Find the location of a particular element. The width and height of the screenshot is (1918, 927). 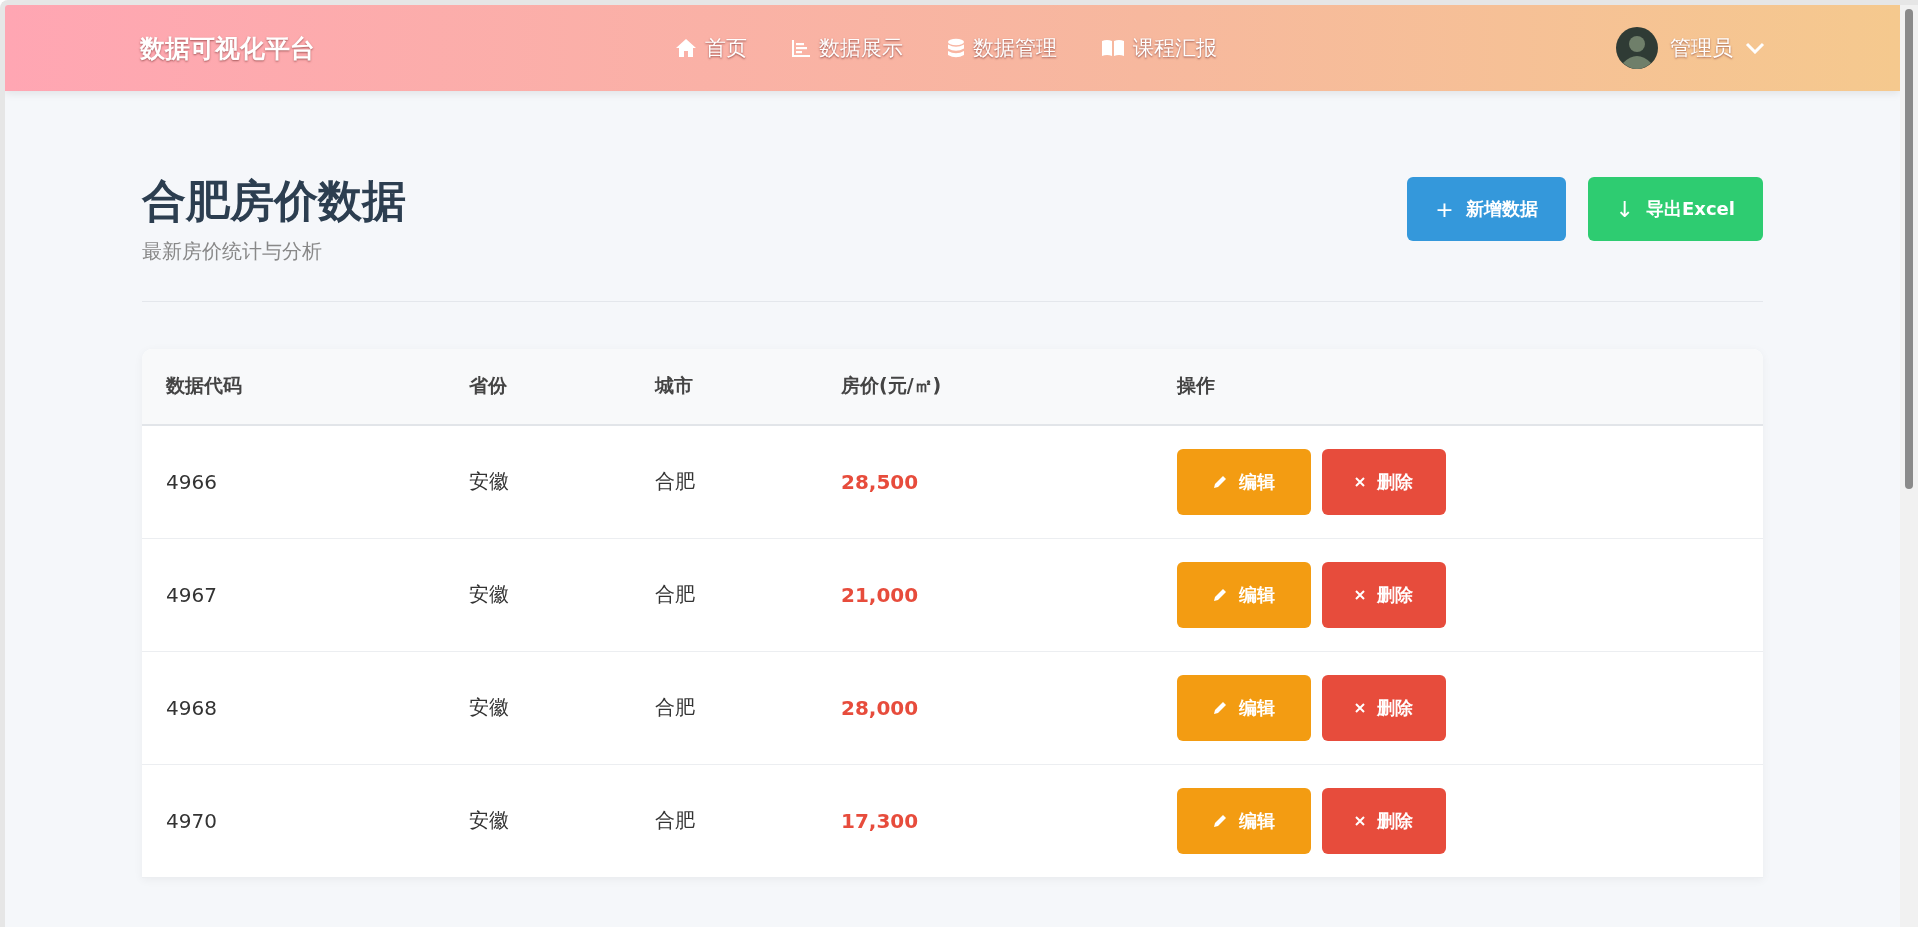

scrollbar is located at coordinates (1909, 466).